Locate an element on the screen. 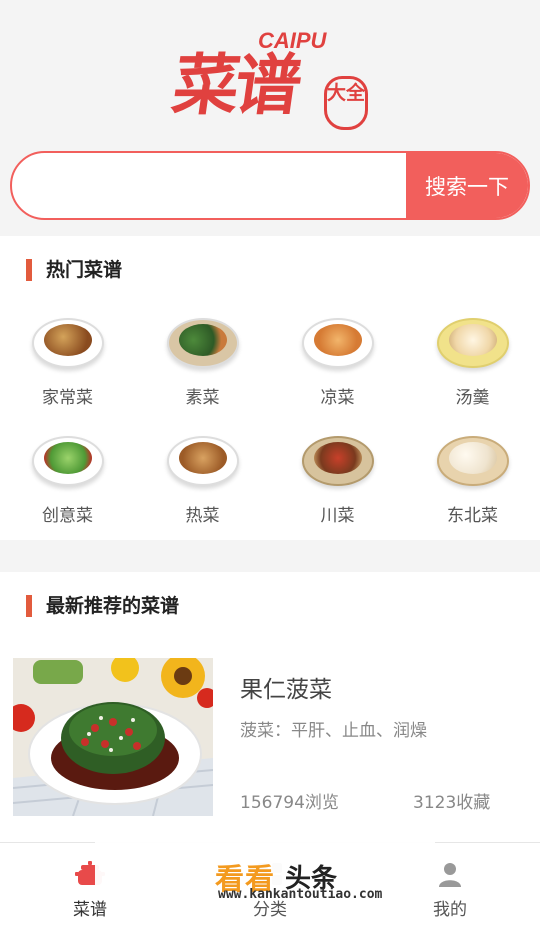 The width and height of the screenshot is (540, 930). caipu-logo: 菜谱 CAIPU 大全 is located at coordinates (274, 78).